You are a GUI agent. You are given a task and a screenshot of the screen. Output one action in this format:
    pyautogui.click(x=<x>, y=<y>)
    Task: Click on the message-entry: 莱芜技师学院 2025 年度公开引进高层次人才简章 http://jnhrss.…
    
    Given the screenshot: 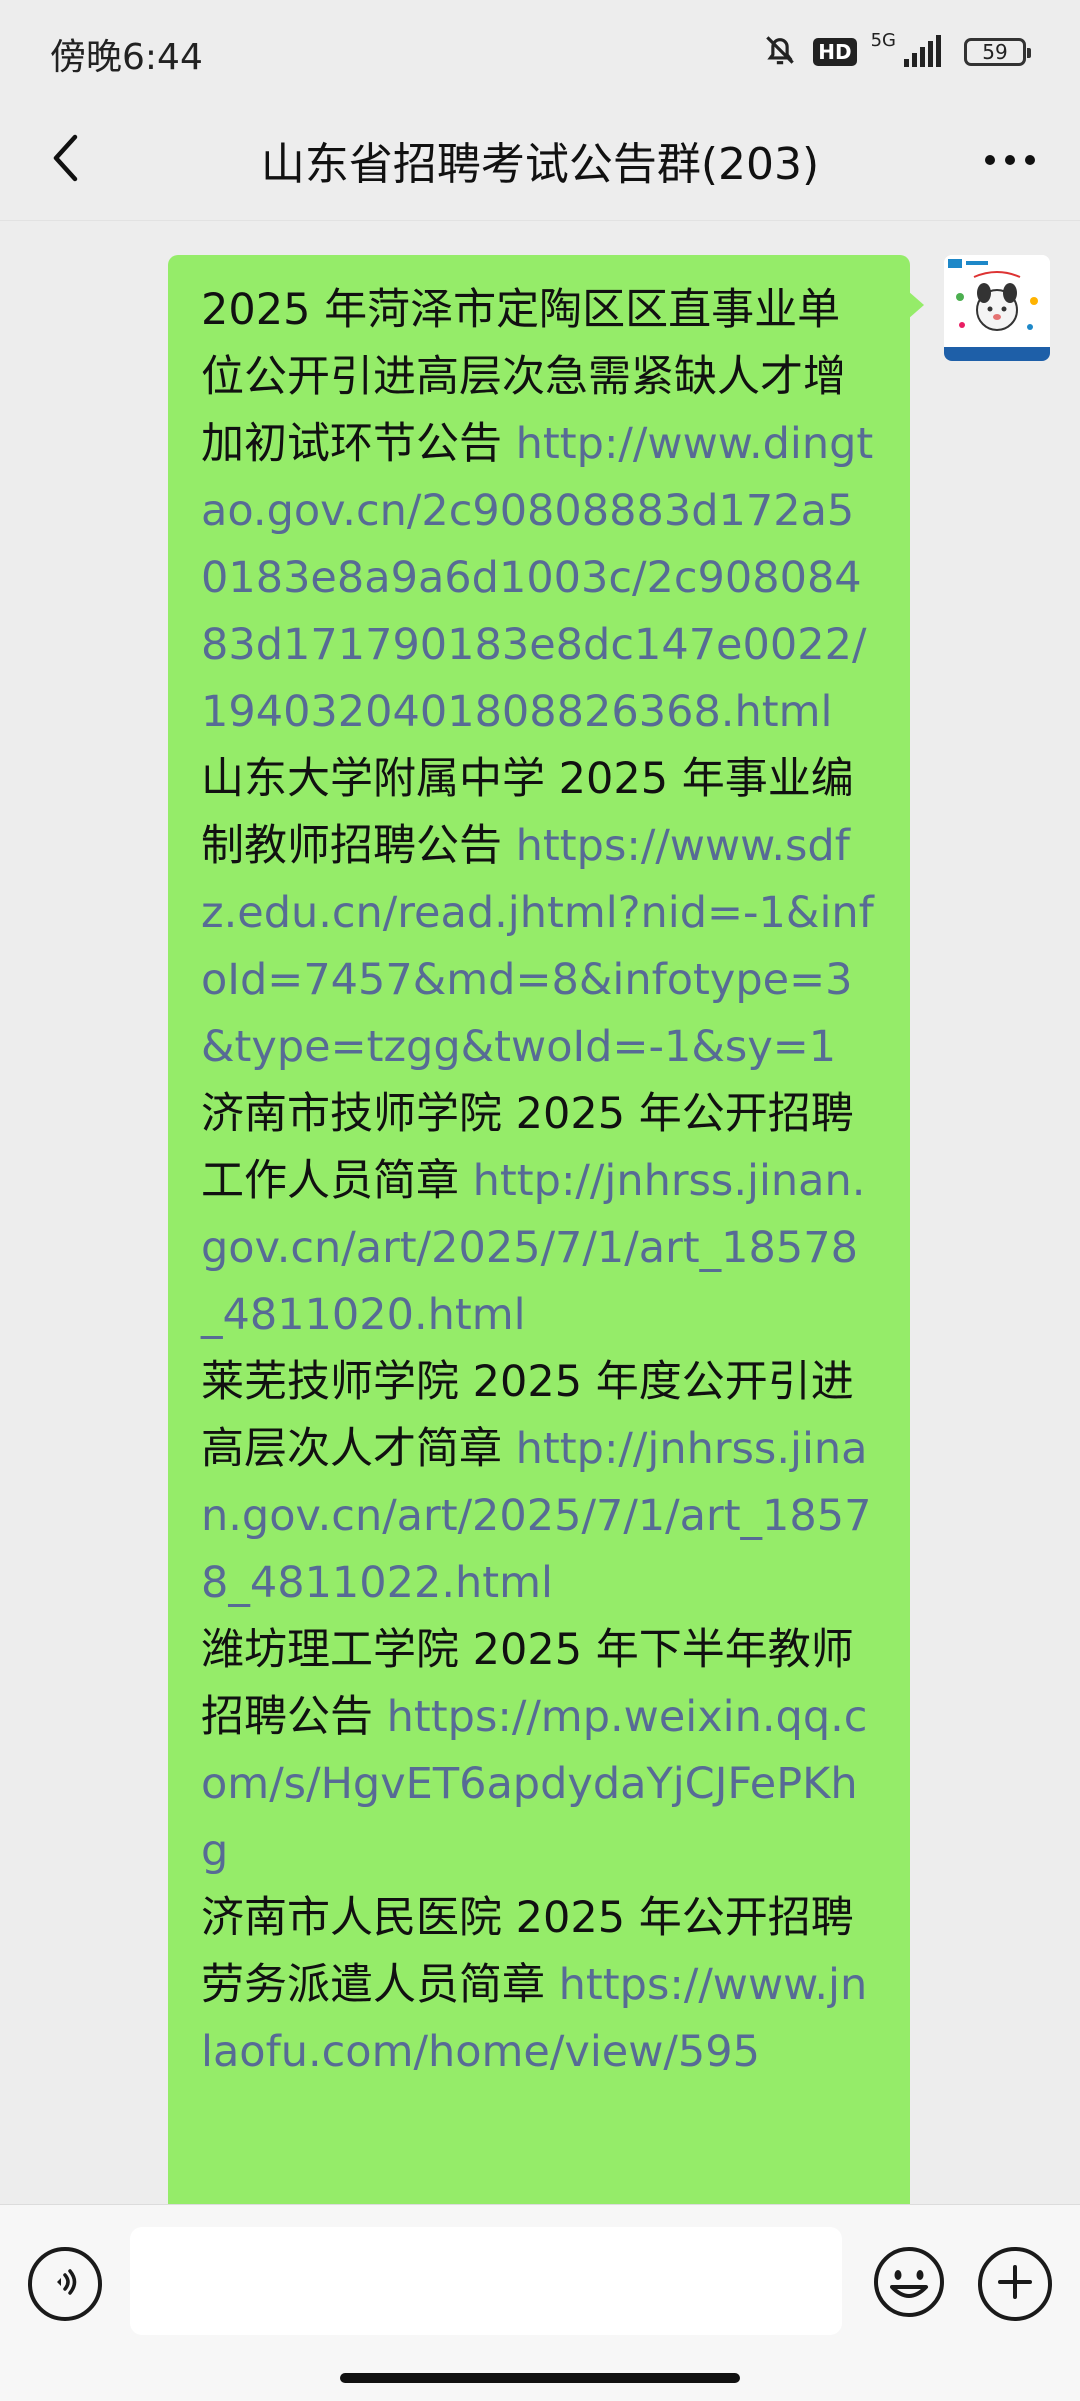 What is the action you would take?
    pyautogui.click(x=538, y=1483)
    